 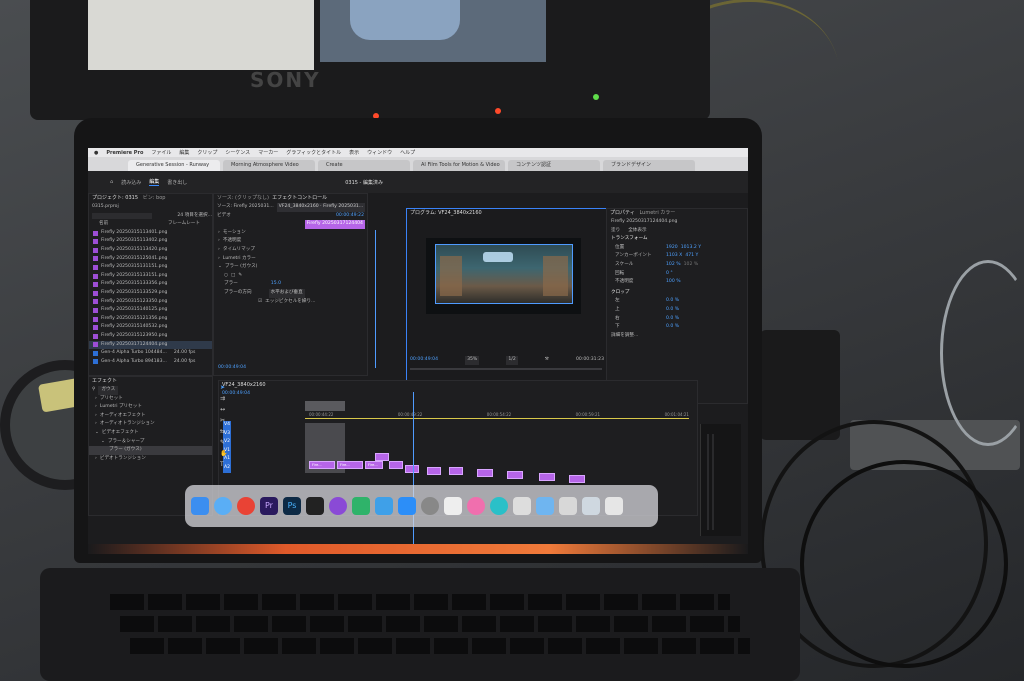 I want to click on crop-section: クロップ, so click(x=677, y=293).